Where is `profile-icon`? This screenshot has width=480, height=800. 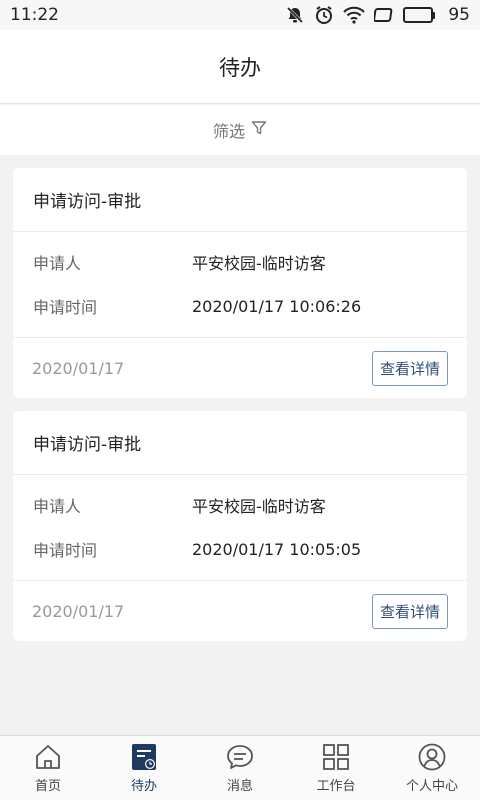 profile-icon is located at coordinates (432, 757).